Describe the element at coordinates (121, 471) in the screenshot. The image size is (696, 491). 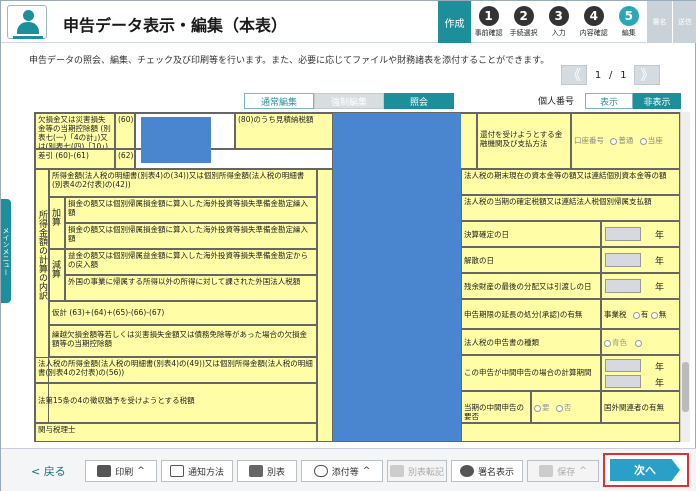
I see `print-button: 印刷 ^` at that location.